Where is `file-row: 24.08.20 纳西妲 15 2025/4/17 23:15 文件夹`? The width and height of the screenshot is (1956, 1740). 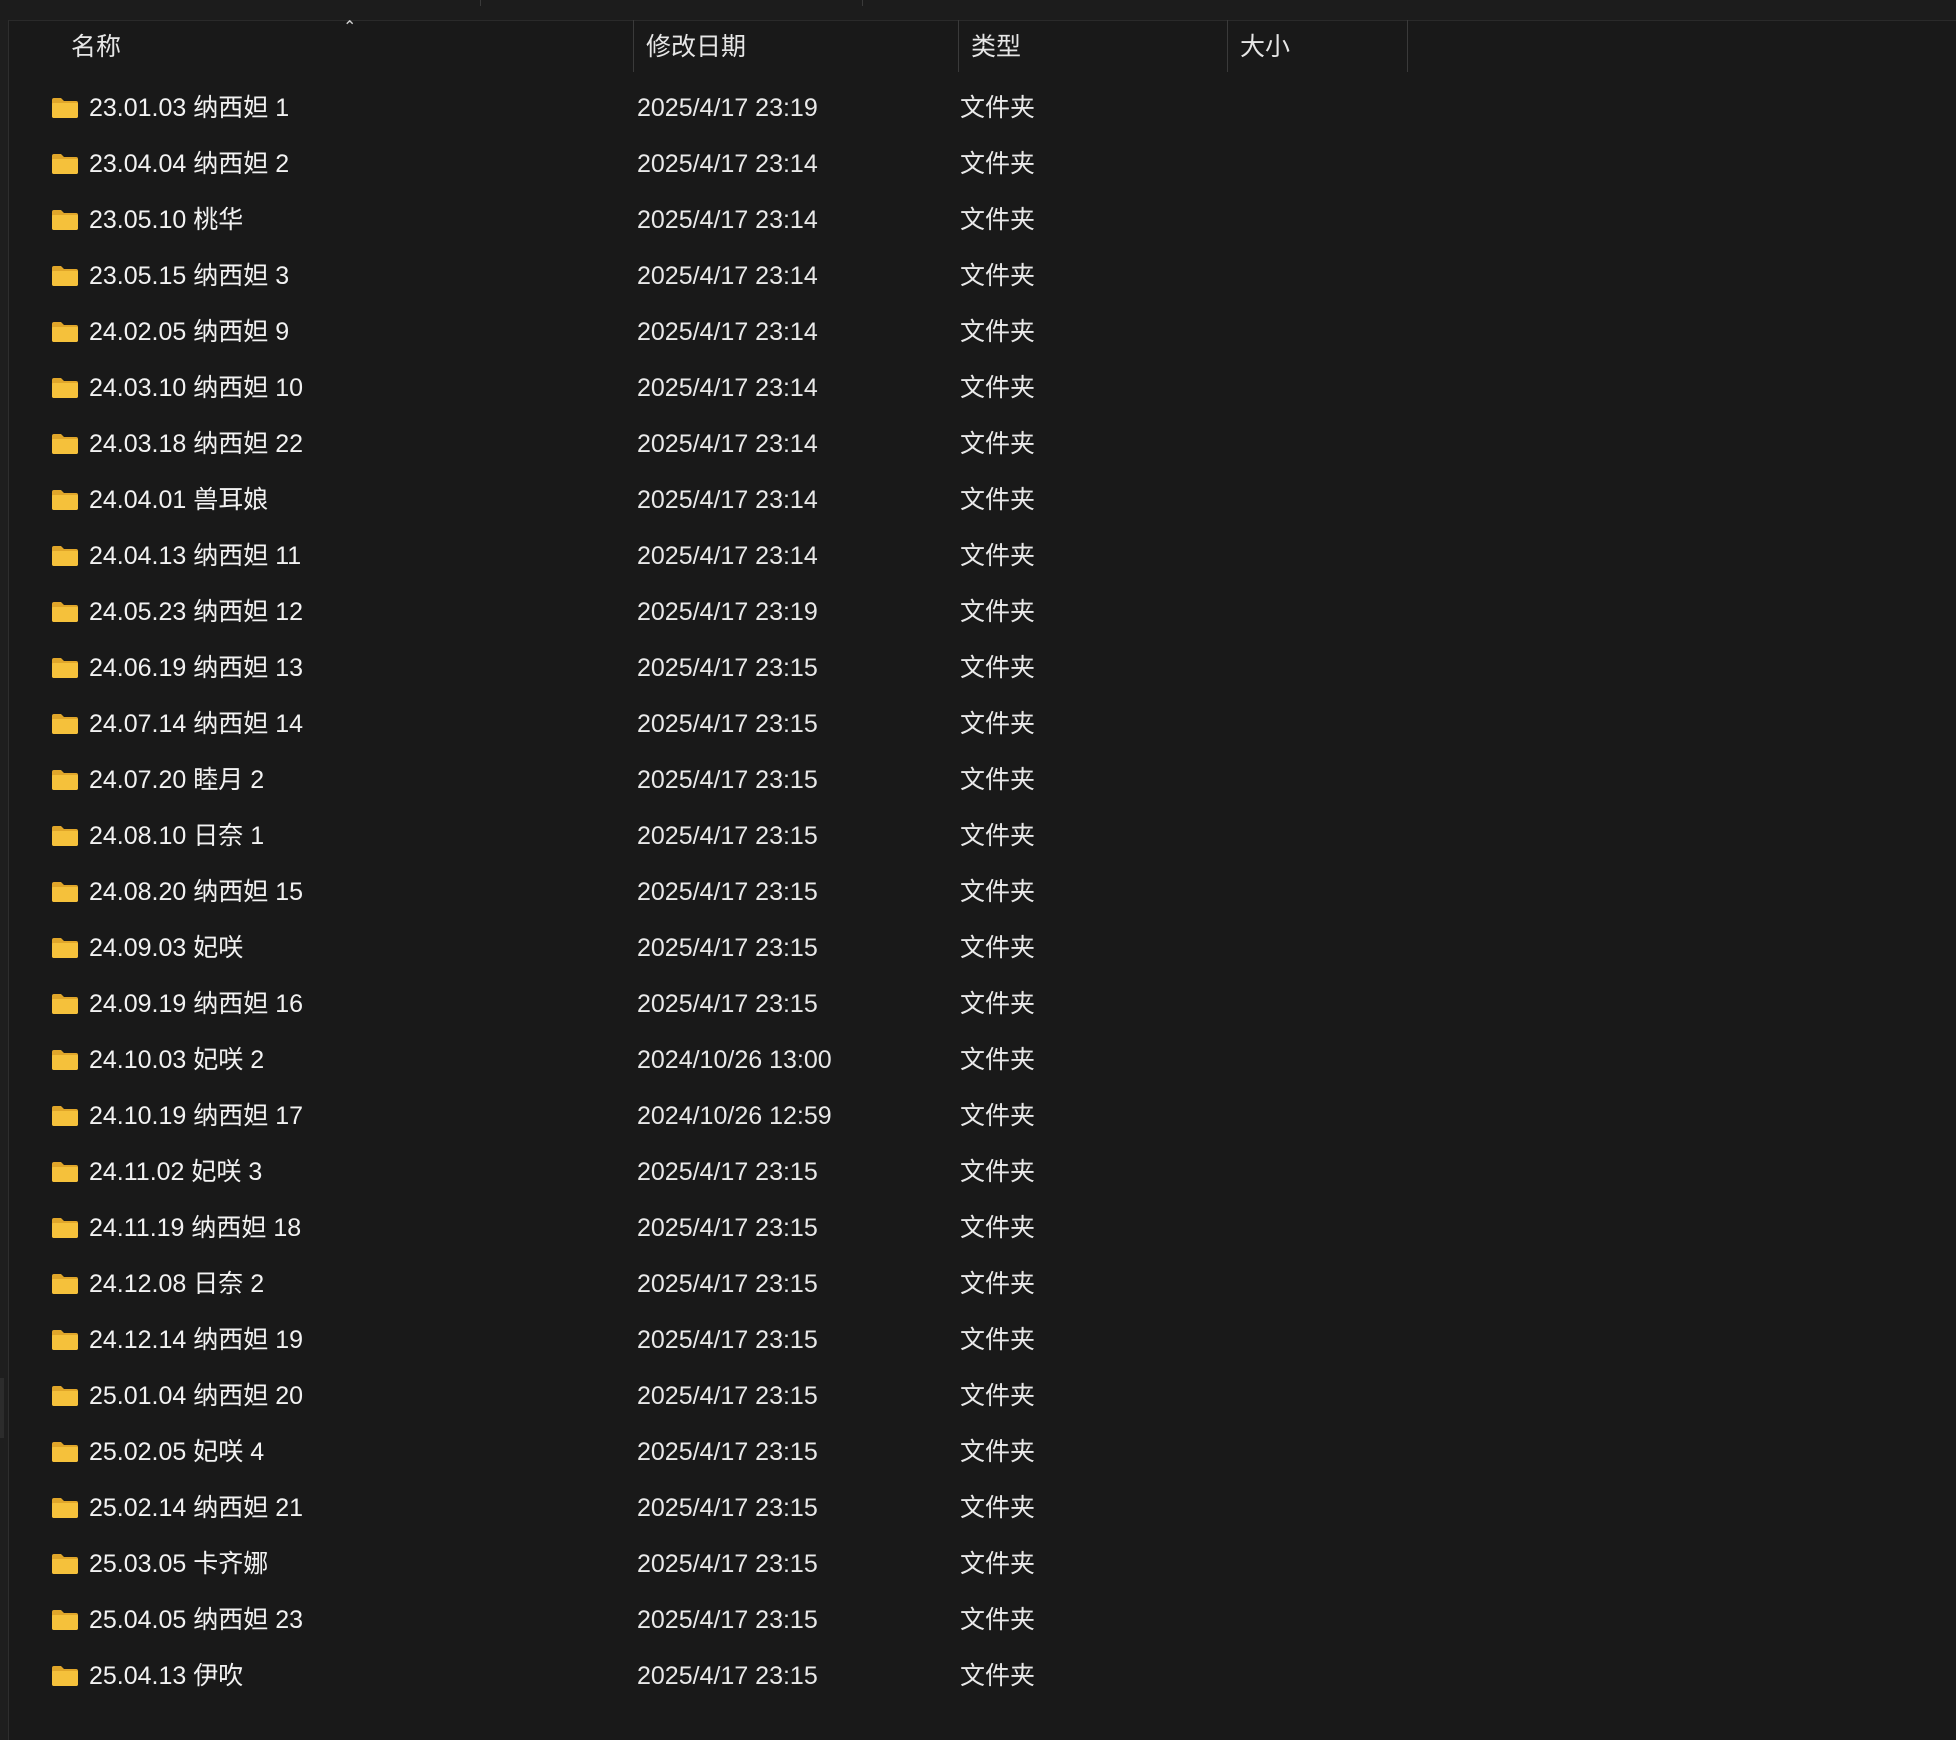 file-row: 24.08.20 纳西妲 15 2025/4/17 23:15 文件夹 is located at coordinates (982, 892).